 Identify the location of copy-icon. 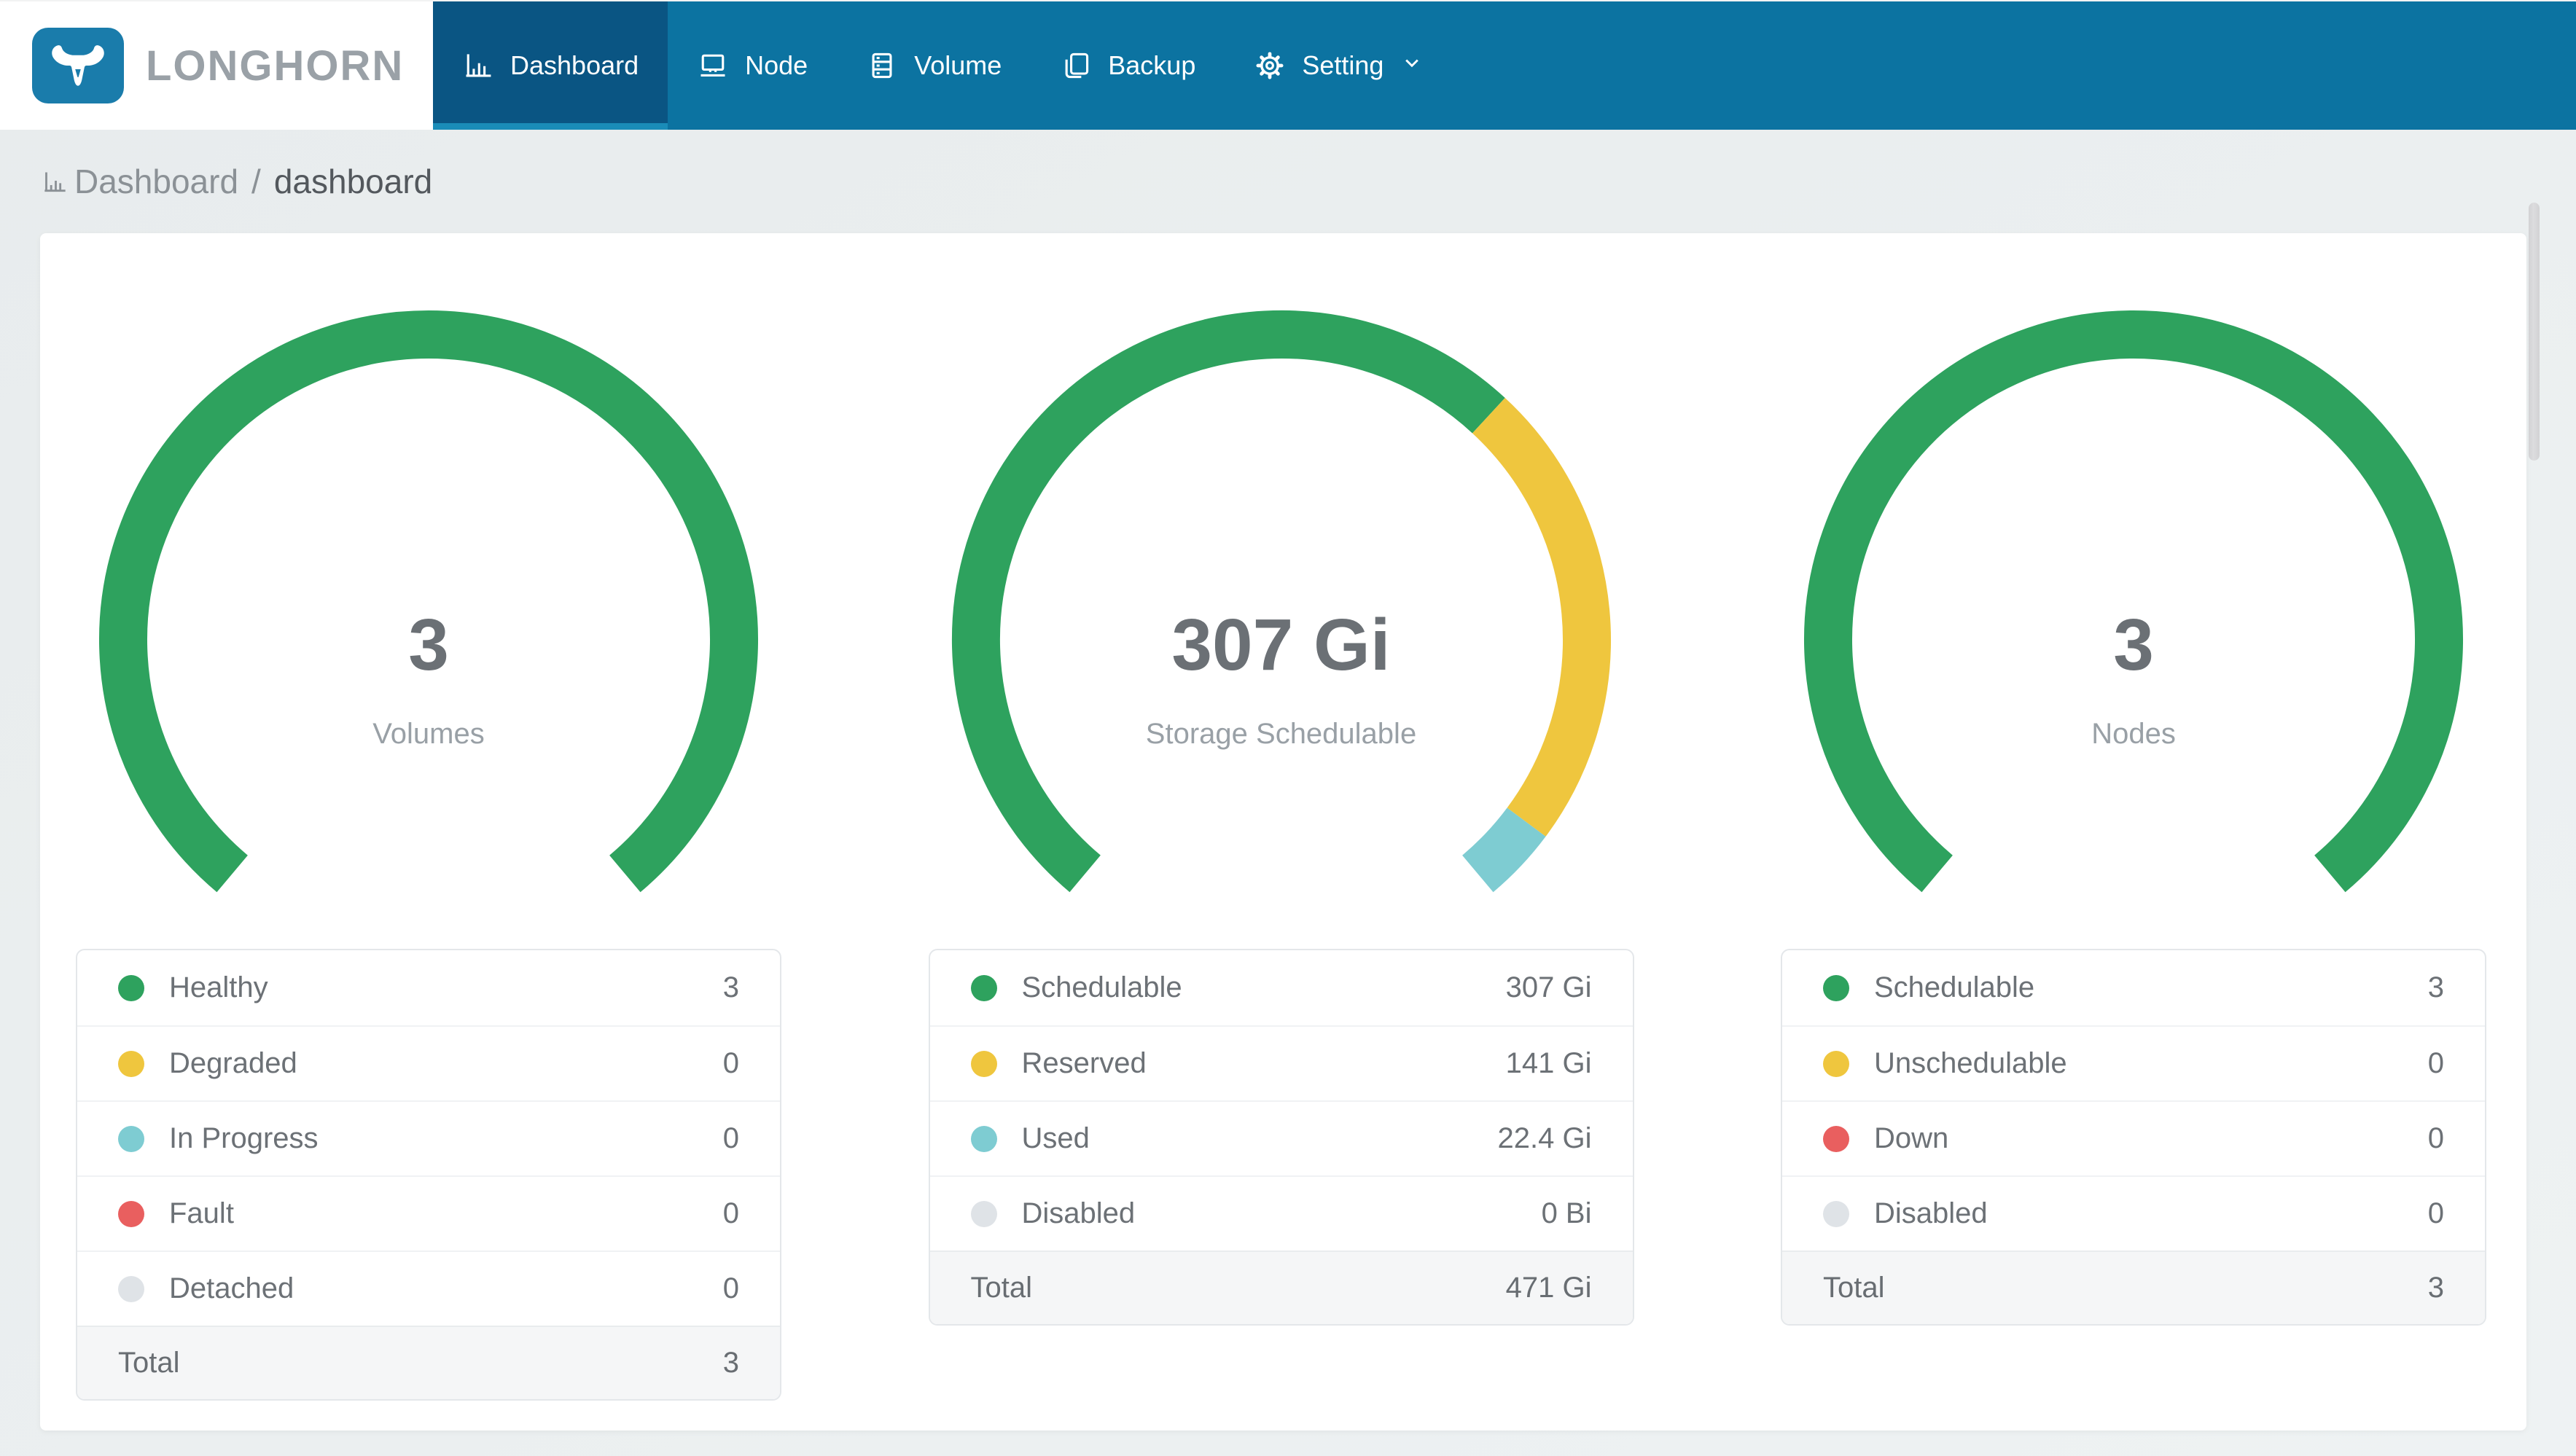
(1076, 66).